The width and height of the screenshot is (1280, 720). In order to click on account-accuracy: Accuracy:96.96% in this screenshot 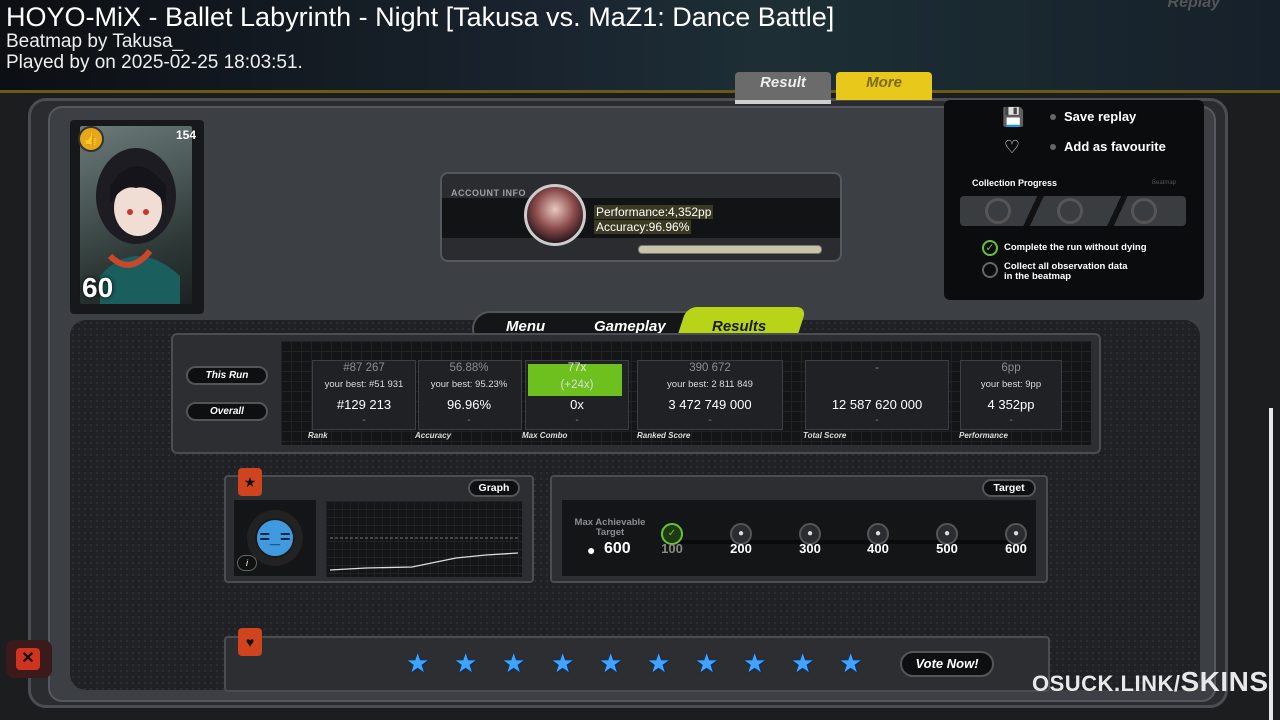, I will do `click(643, 227)`.